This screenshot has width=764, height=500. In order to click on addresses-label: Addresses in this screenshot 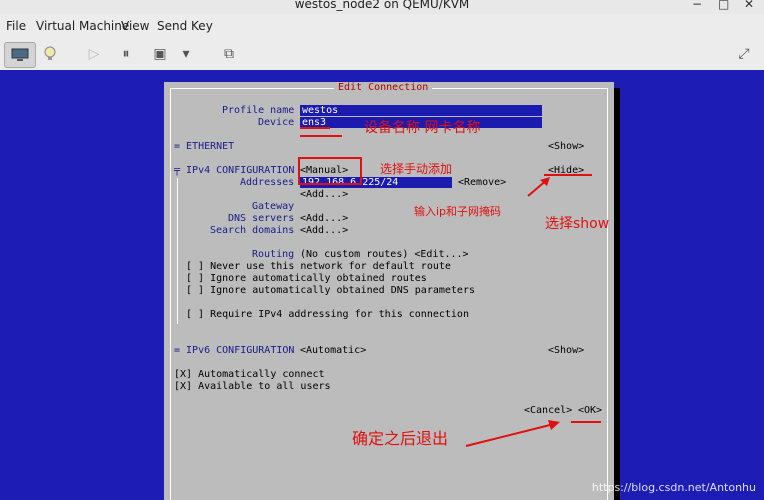, I will do `click(267, 182)`.